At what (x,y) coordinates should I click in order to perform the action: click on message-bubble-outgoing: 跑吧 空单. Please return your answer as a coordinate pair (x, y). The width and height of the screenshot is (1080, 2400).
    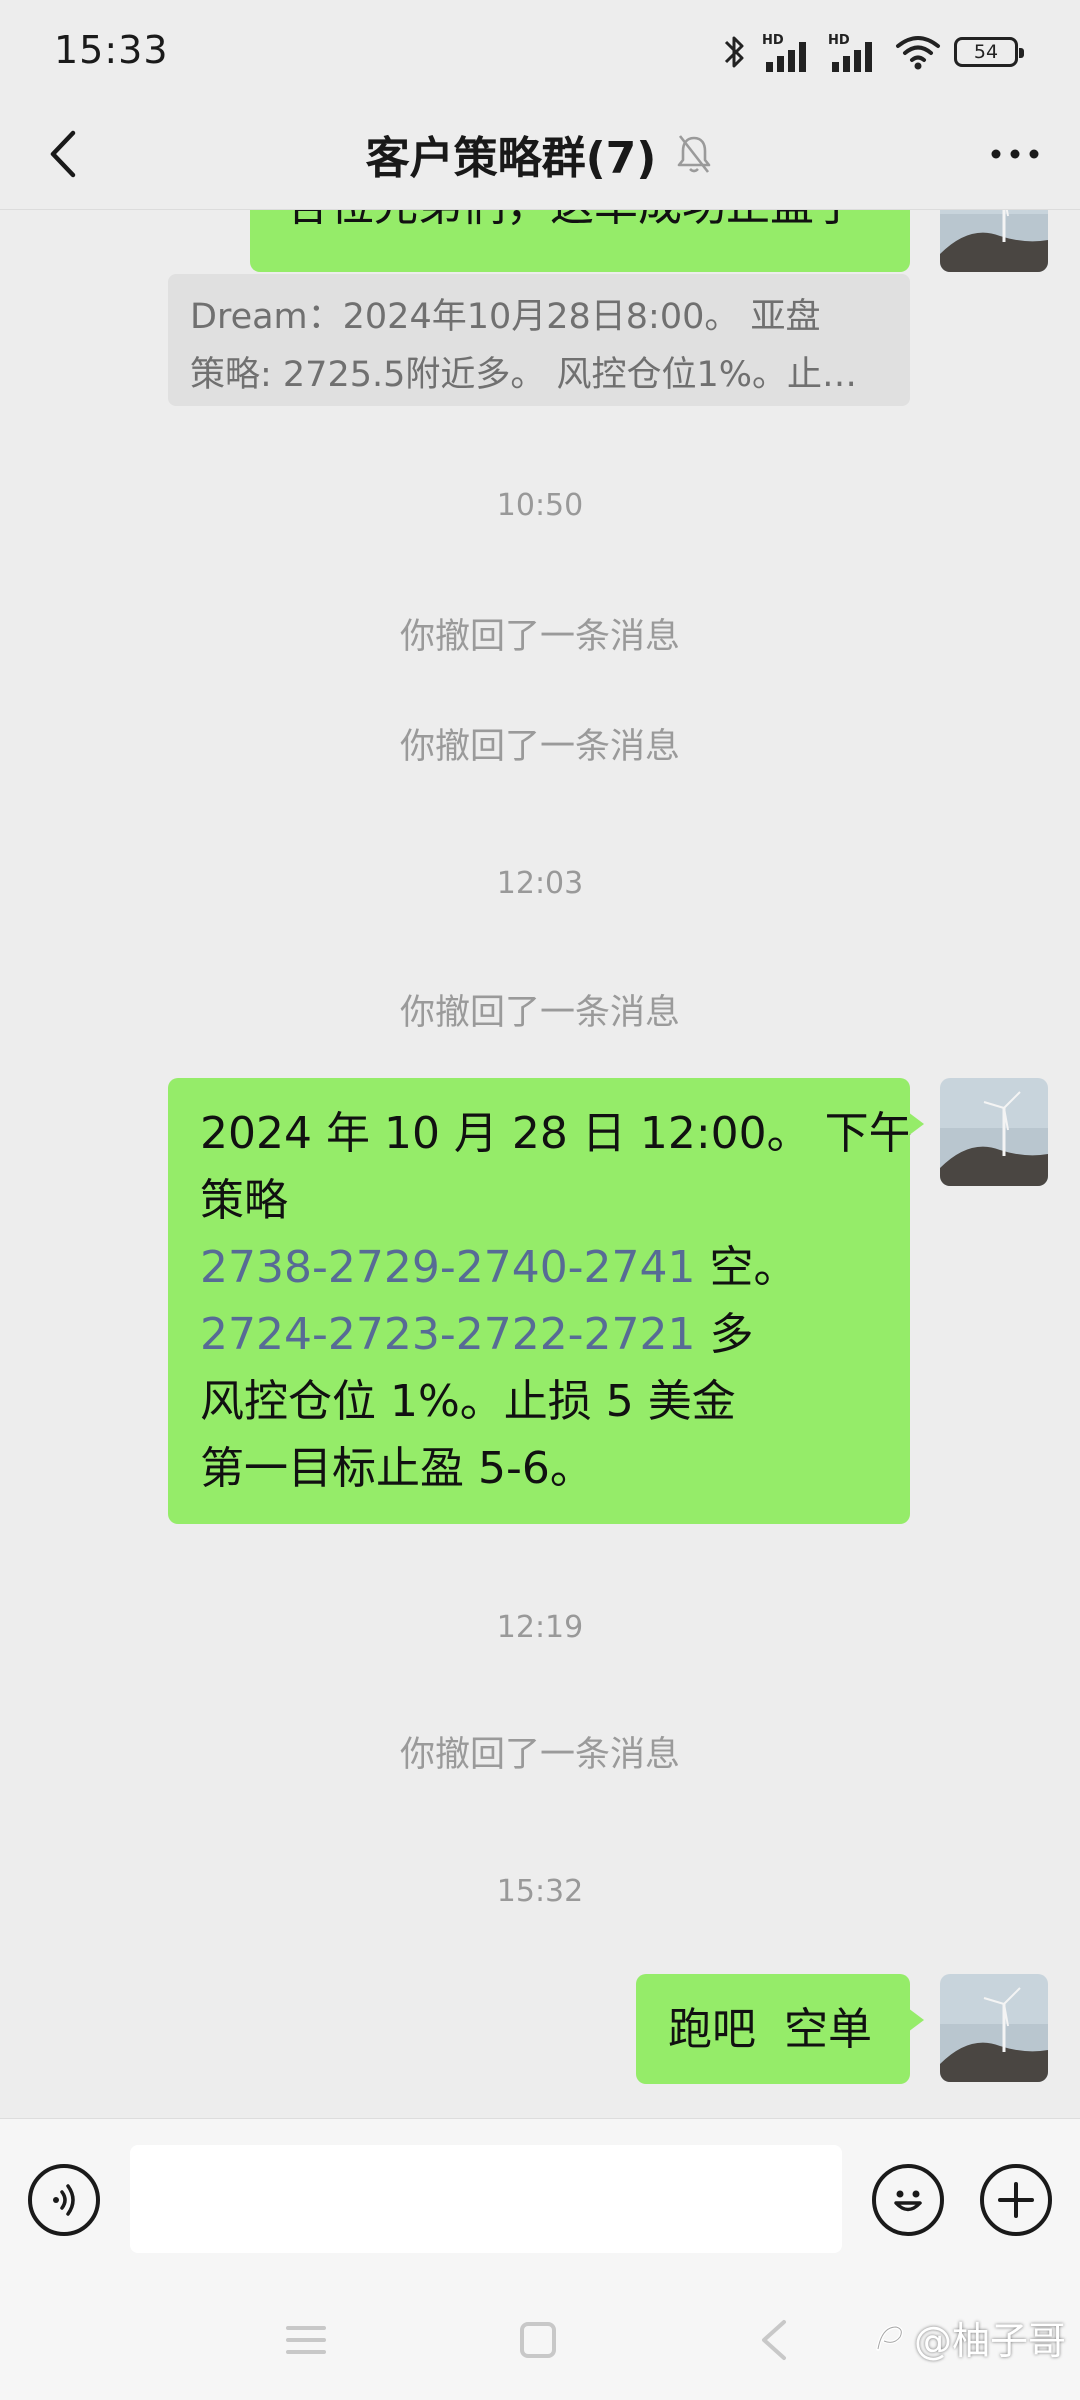
    Looking at the image, I should click on (780, 2029).